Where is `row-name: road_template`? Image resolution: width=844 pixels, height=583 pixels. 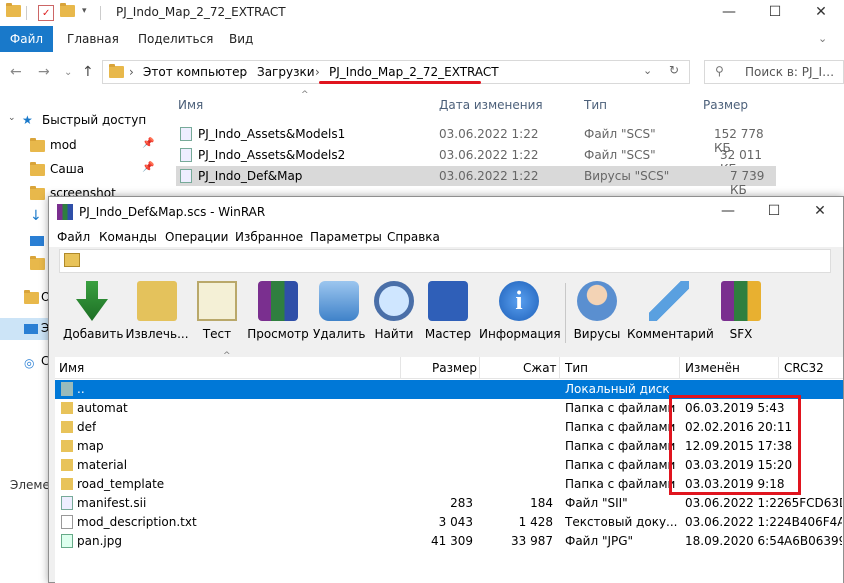
row-name: road_template is located at coordinates (121, 484).